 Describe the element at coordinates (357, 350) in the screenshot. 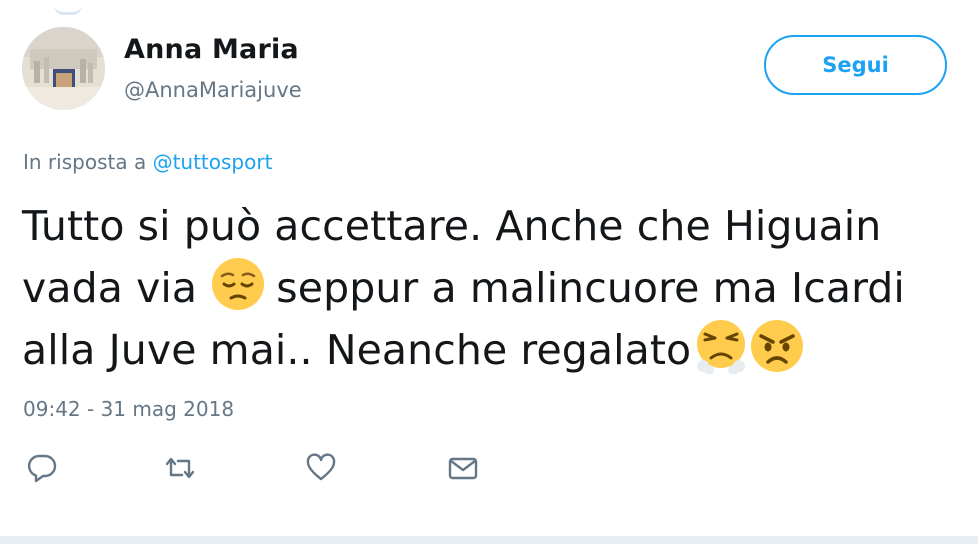

I see `tweet-fragment: alla Juve mai.. Neanche regalato` at that location.